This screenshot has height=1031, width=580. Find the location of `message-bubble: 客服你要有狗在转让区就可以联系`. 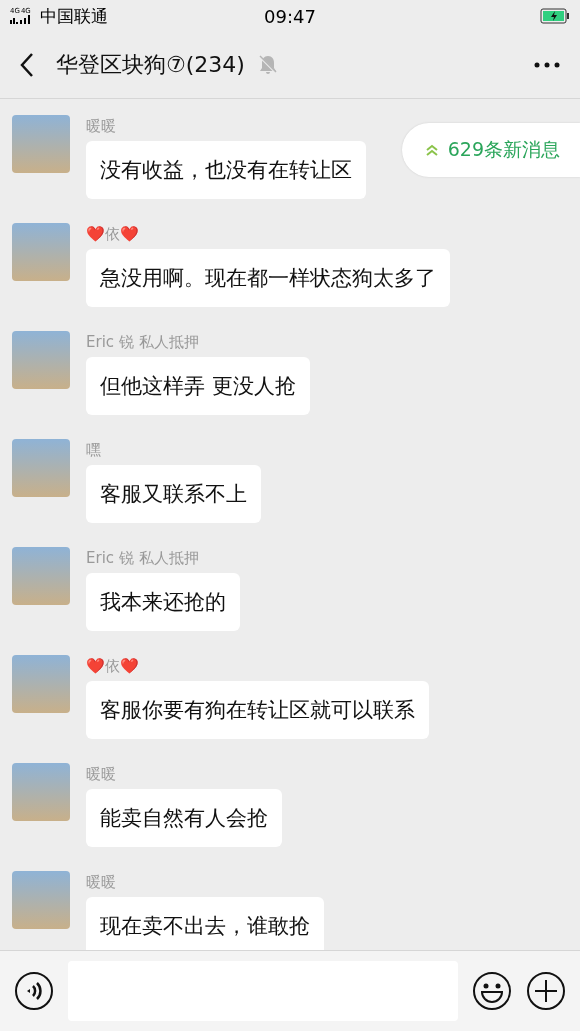

message-bubble: 客服你要有狗在转让区就可以联系 is located at coordinates (257, 710).